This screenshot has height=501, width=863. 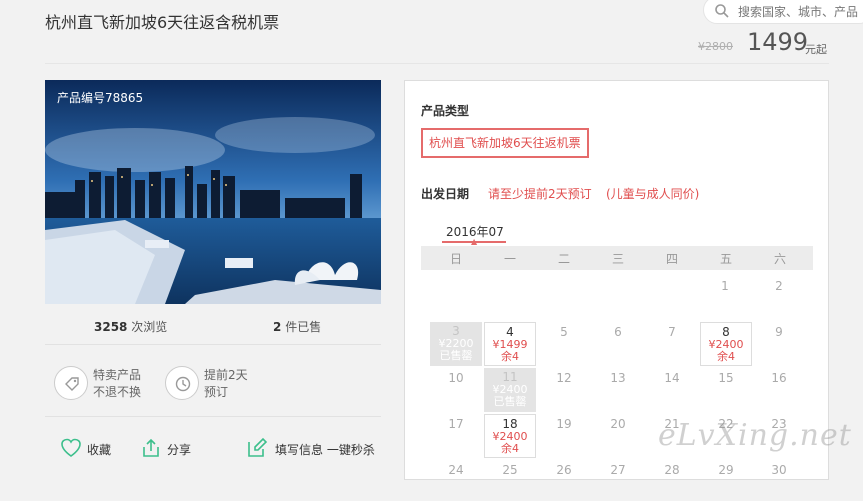 What do you see at coordinates (510, 344) in the screenshot?
I see `calendar-day-available: 4 ¥1499 余4` at bounding box center [510, 344].